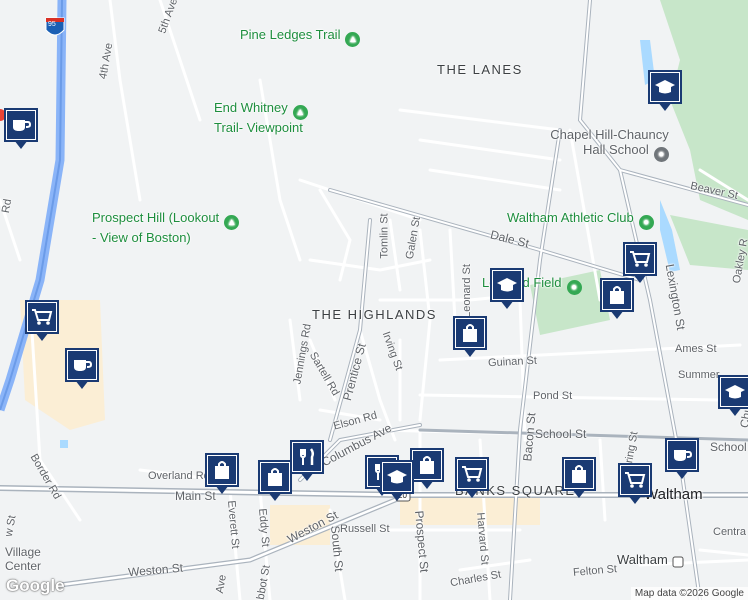  Describe the element at coordinates (661, 154) in the screenshot. I see `school-icon: ●` at that location.